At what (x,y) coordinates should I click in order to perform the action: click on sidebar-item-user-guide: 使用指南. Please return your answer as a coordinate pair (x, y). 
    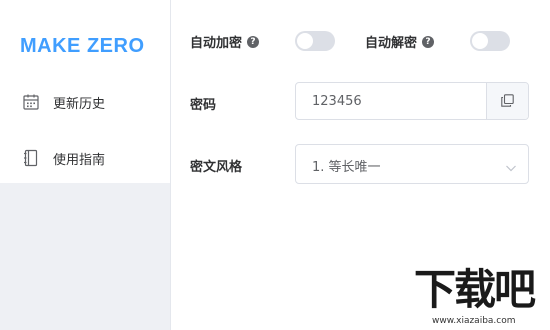
    Looking at the image, I should click on (63, 158).